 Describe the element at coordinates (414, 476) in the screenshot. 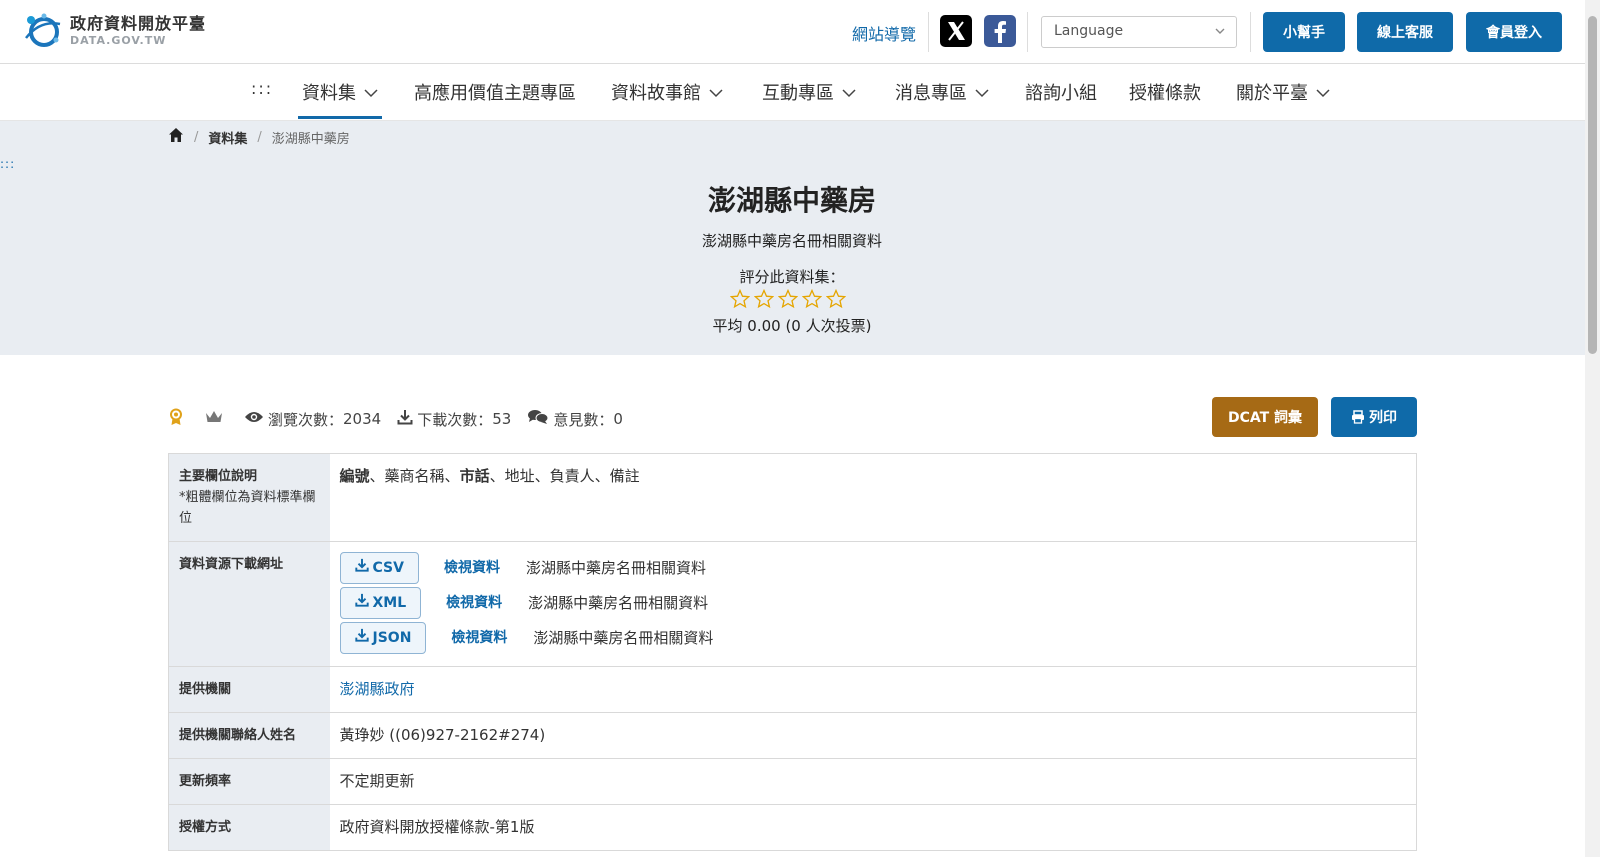

I see `field-name: 藥商名稱` at that location.